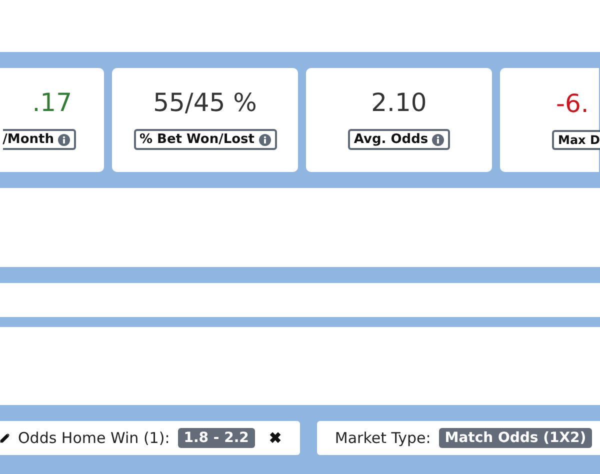  What do you see at coordinates (572, 103) in the screenshot?
I see `stat-value: -6.` at bounding box center [572, 103].